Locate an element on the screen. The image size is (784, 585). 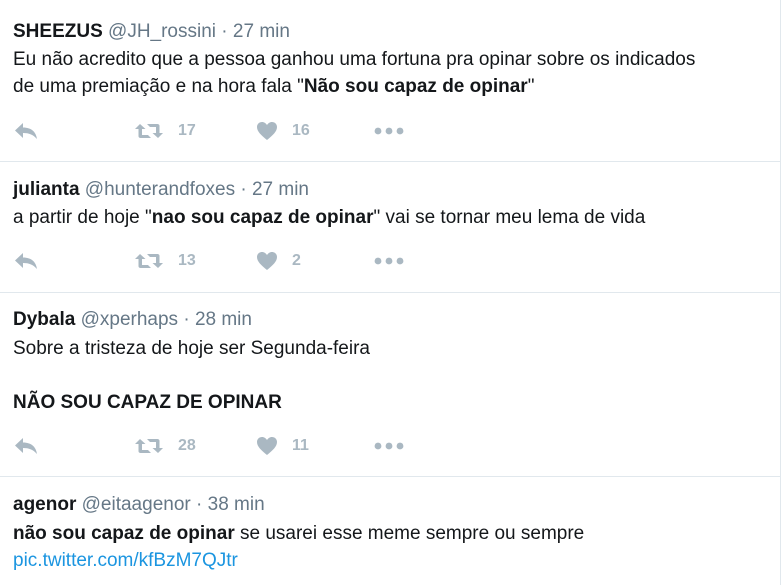
retweet-button: 28 is located at coordinates (165, 446).